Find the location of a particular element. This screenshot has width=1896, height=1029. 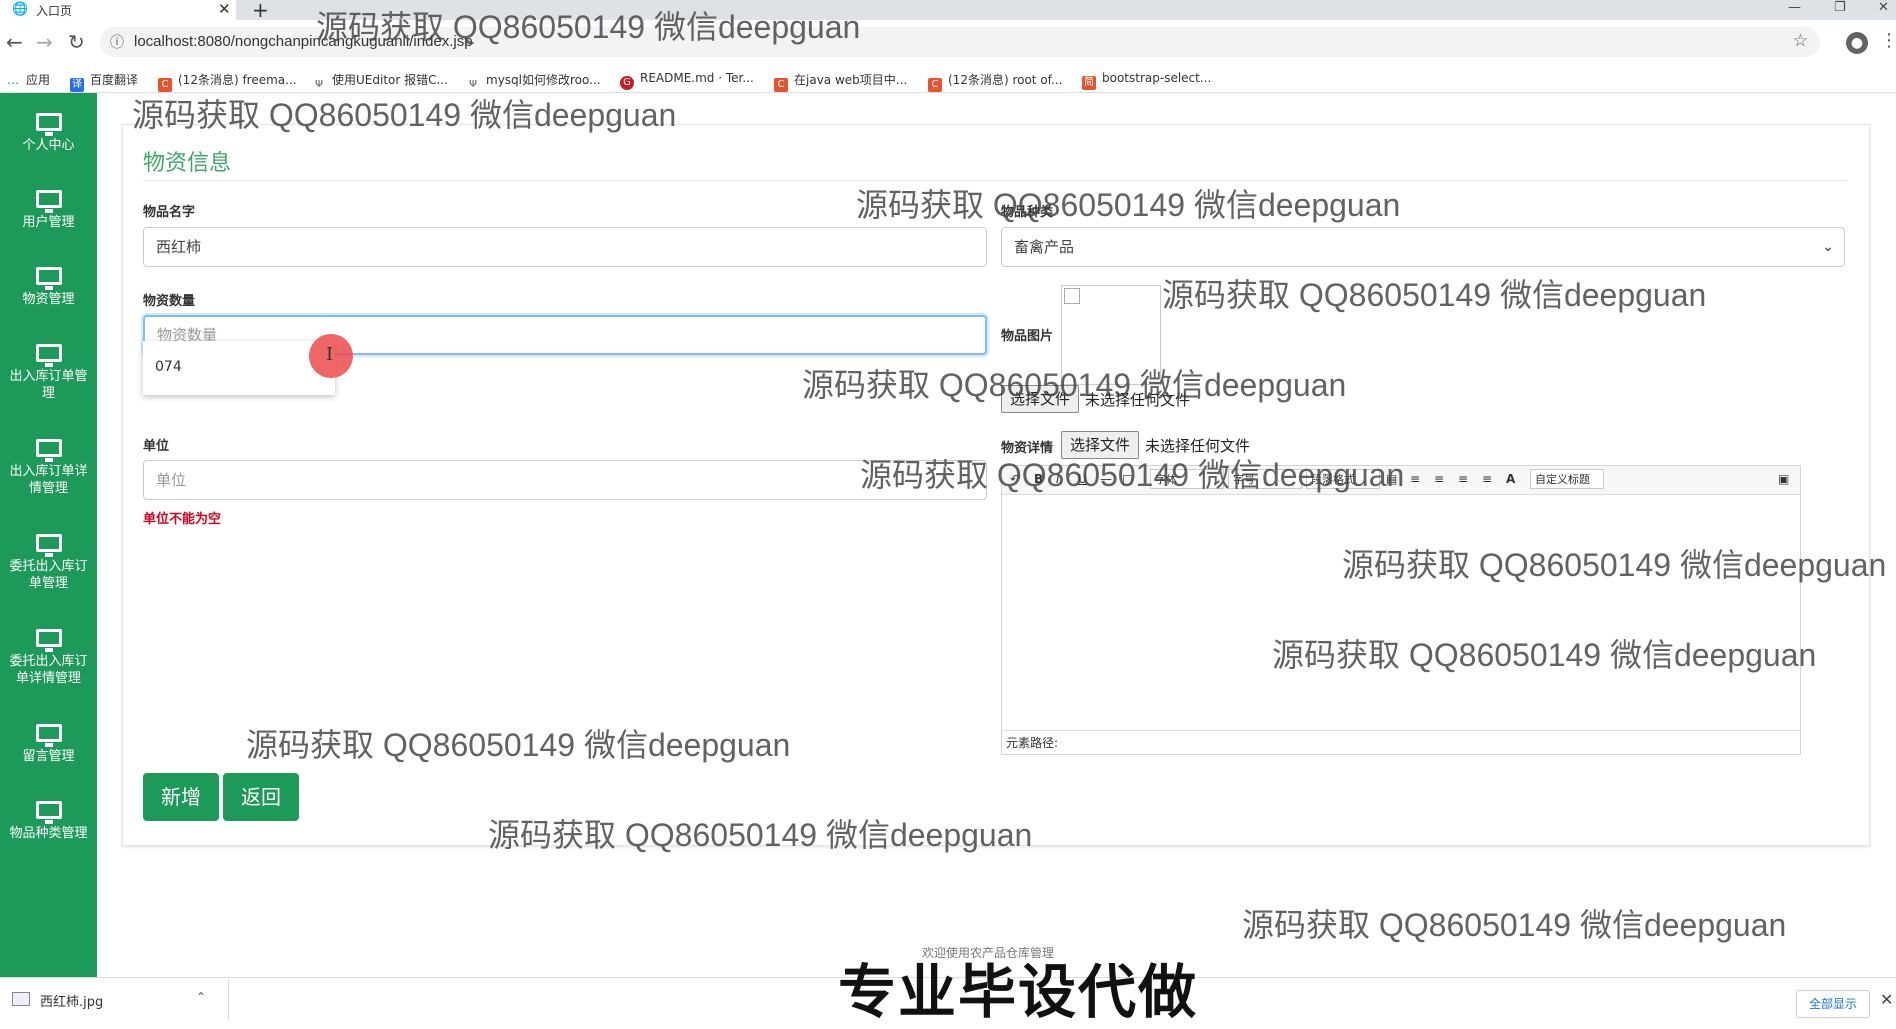

bookmark-star-icon: ☆ is located at coordinates (1800, 41).